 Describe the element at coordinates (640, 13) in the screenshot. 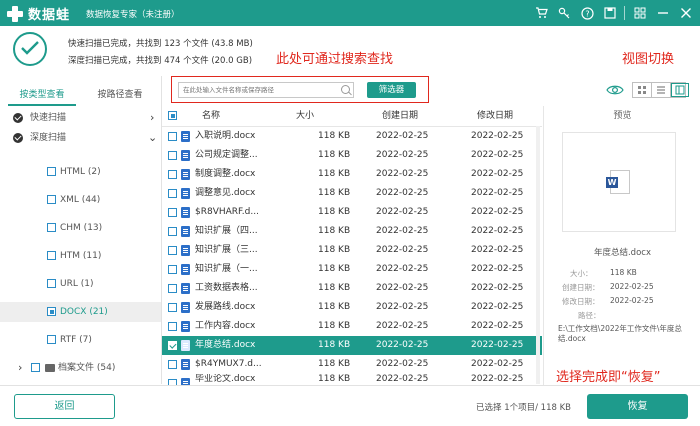

I see `grid-icon` at that location.